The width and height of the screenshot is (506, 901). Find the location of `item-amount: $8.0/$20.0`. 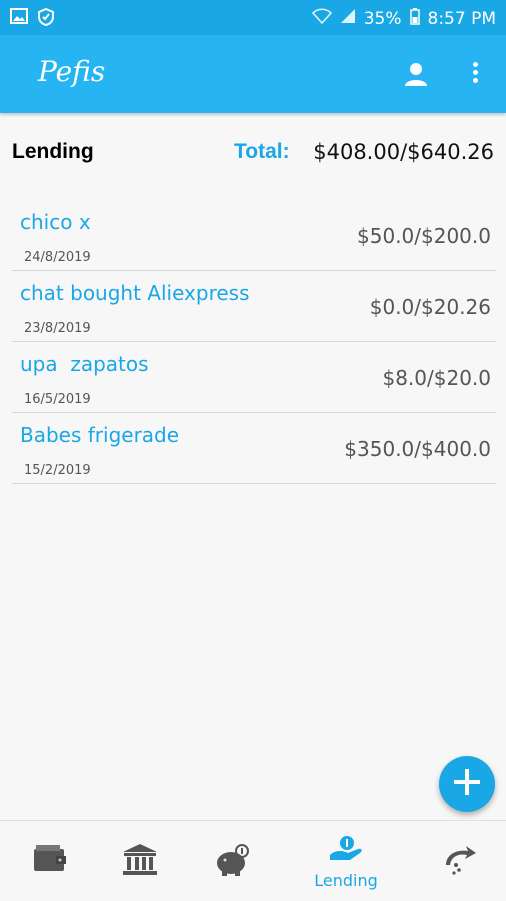

item-amount: $8.0/$20.0 is located at coordinates (436, 378).